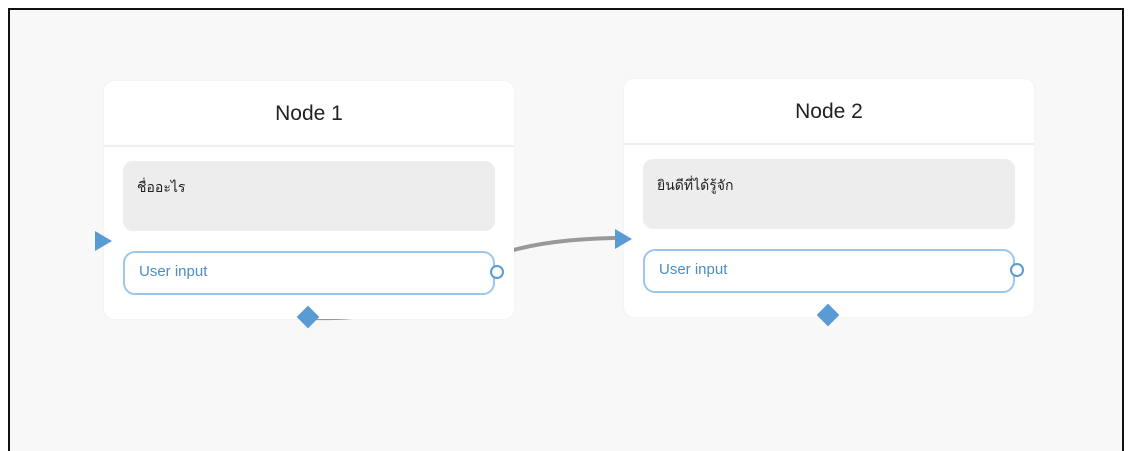 The image size is (1133, 451). Describe the element at coordinates (829, 194) in the screenshot. I see `message-box: ยินดีที่ได้รู้จัก` at that location.